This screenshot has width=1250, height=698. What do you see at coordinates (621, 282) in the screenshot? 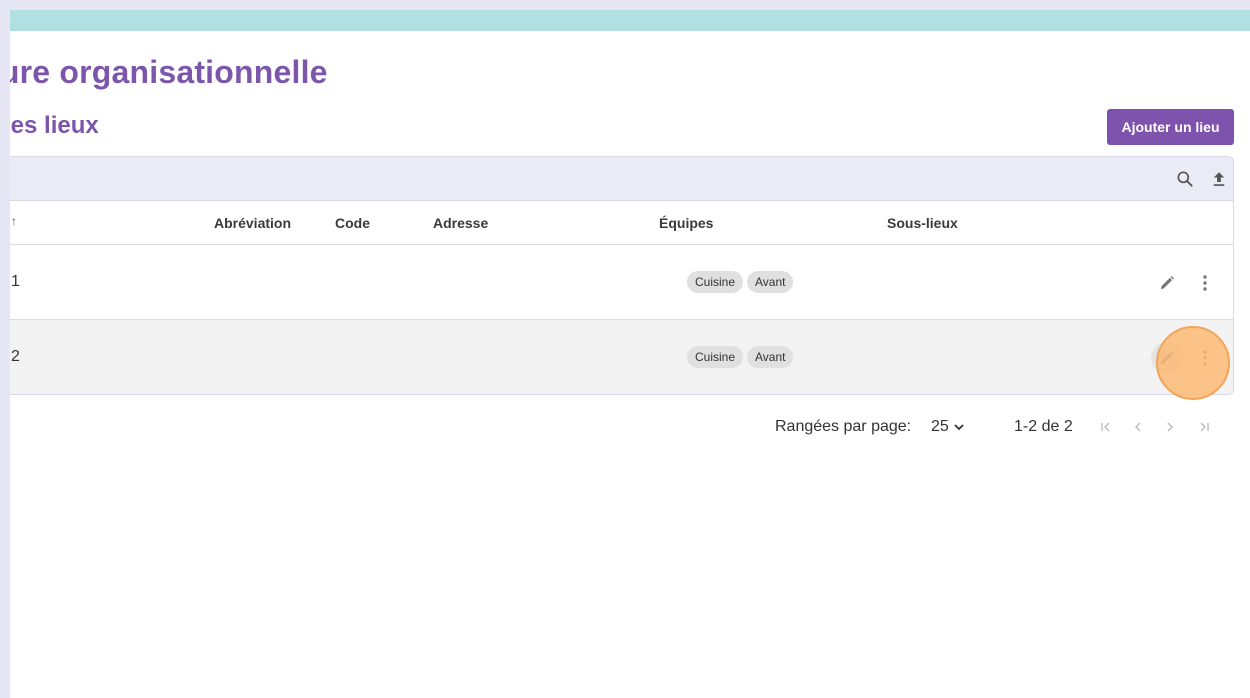
I see `table-row: ​1 Cuisine Avant` at bounding box center [621, 282].